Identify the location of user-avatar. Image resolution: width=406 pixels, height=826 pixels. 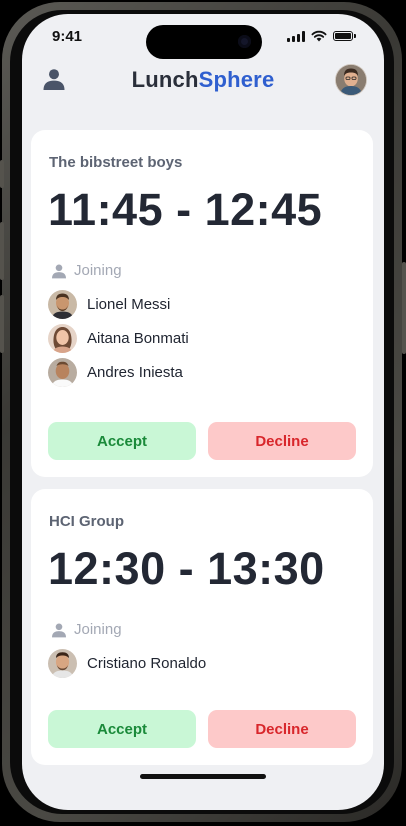
(351, 80).